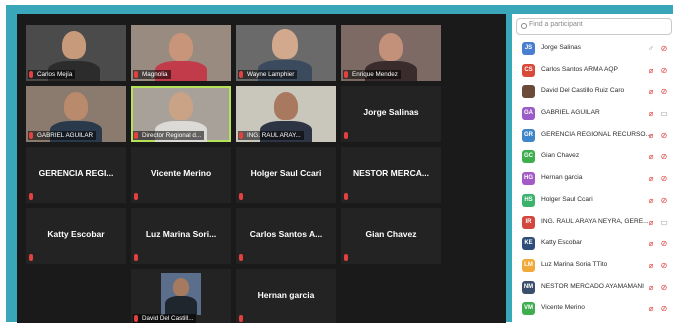 The height and width of the screenshot is (327, 679). I want to click on participant-name: Holger Saul Ccari, so click(567, 199).